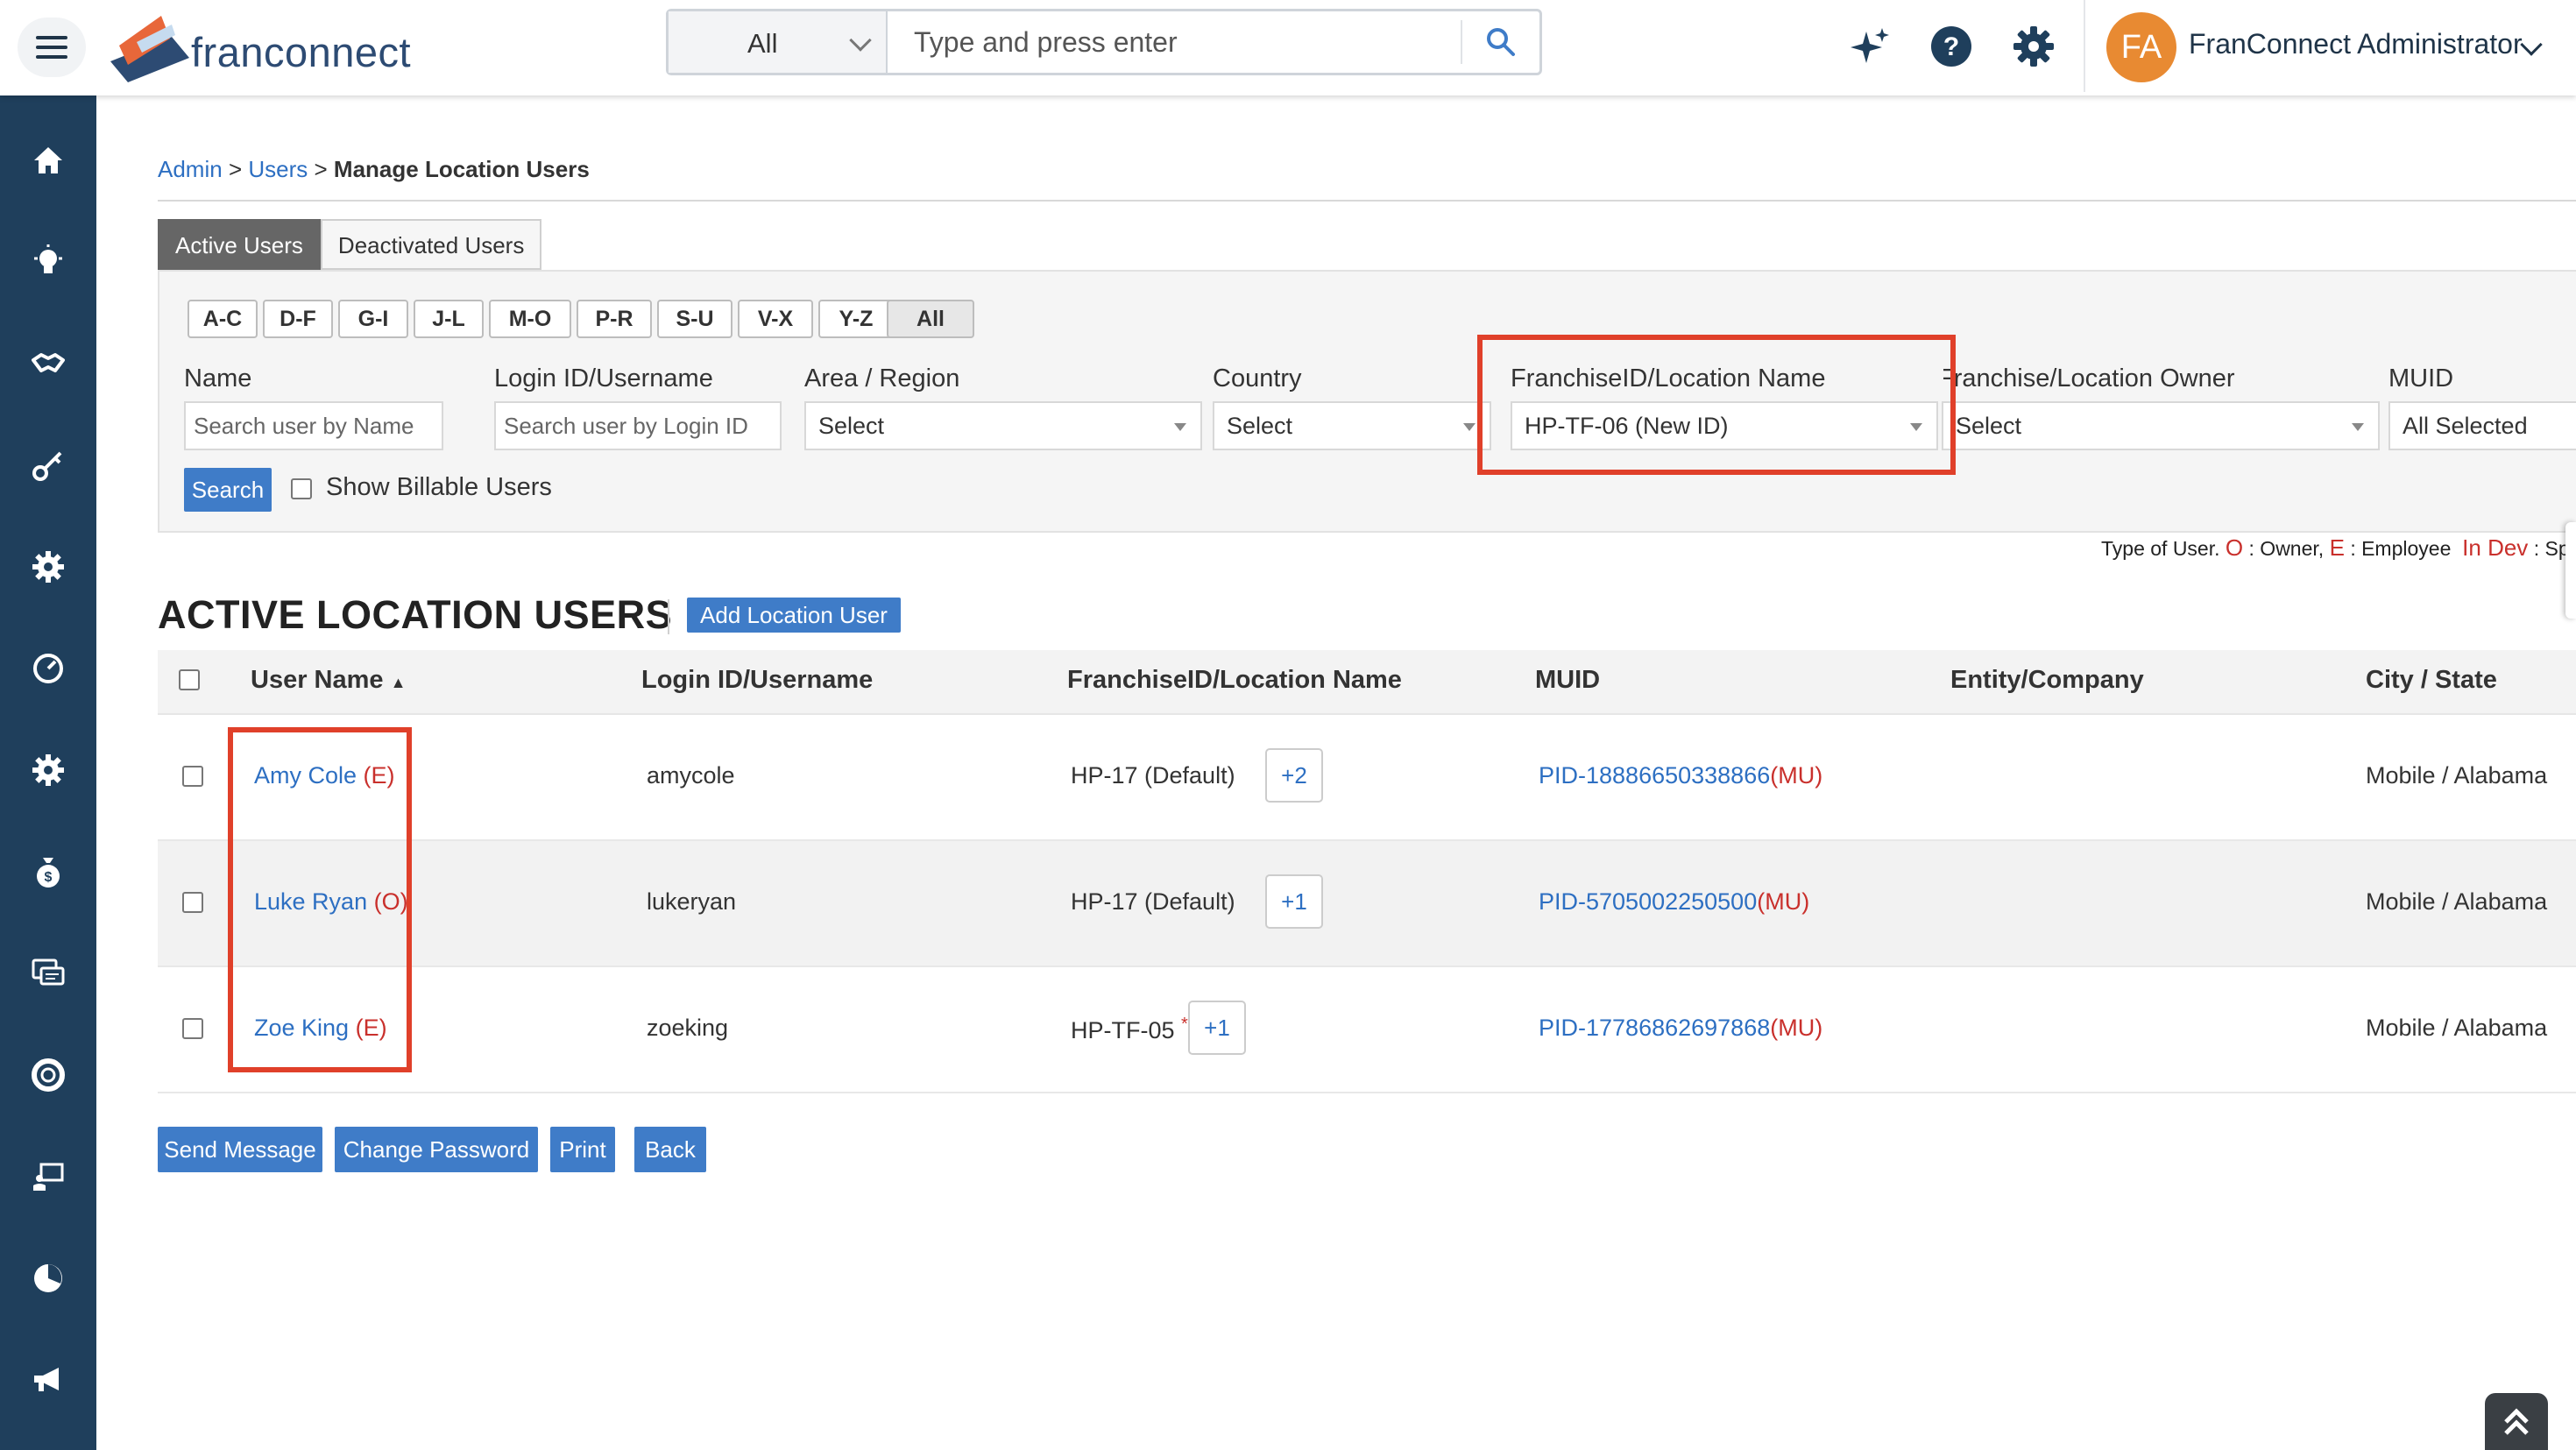  Describe the element at coordinates (436, 1149) in the screenshot. I see `change-password-button: Change Password` at that location.